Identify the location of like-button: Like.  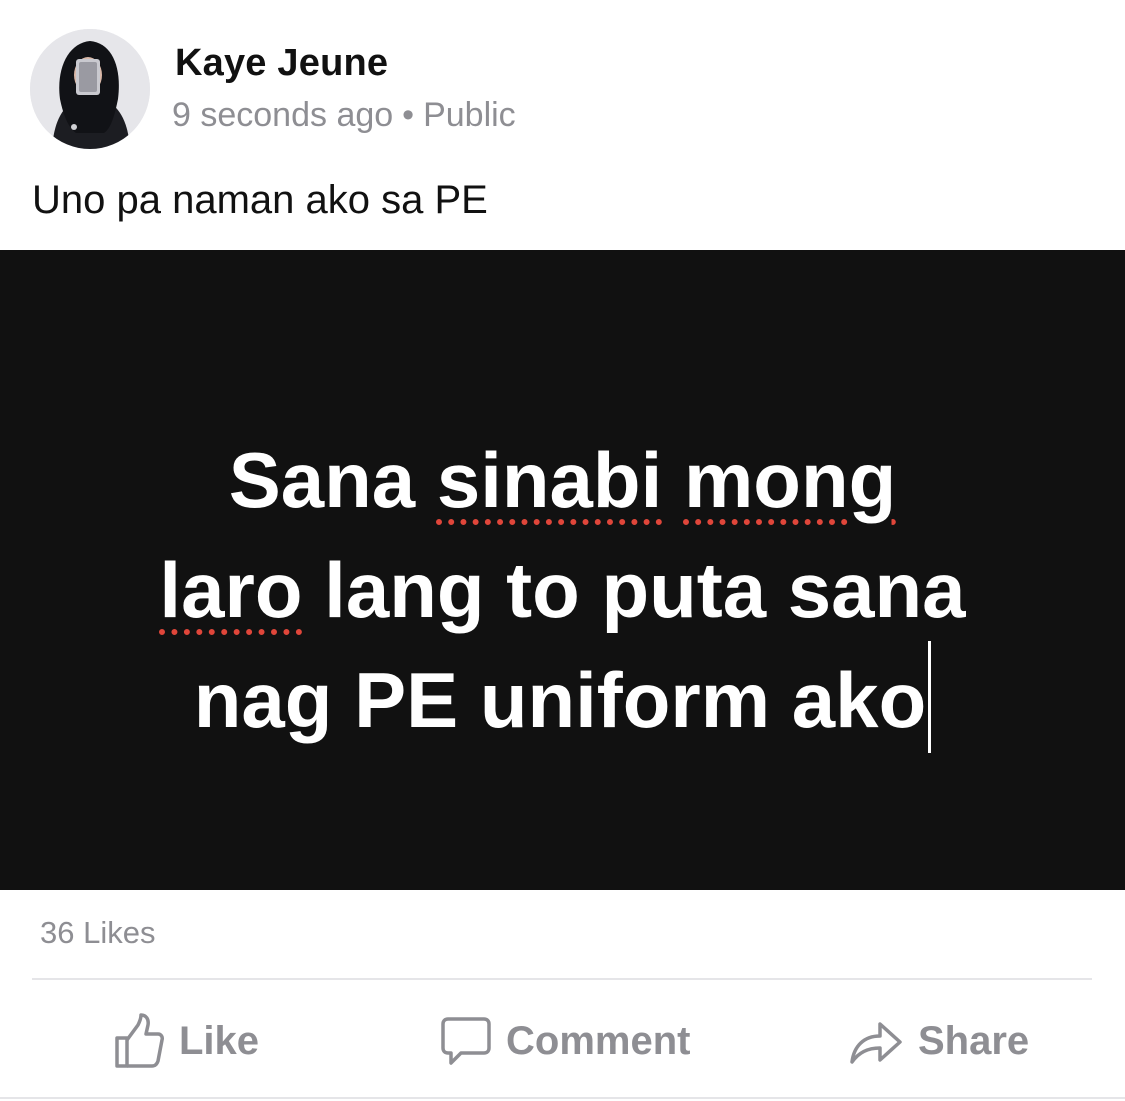
(186, 1041).